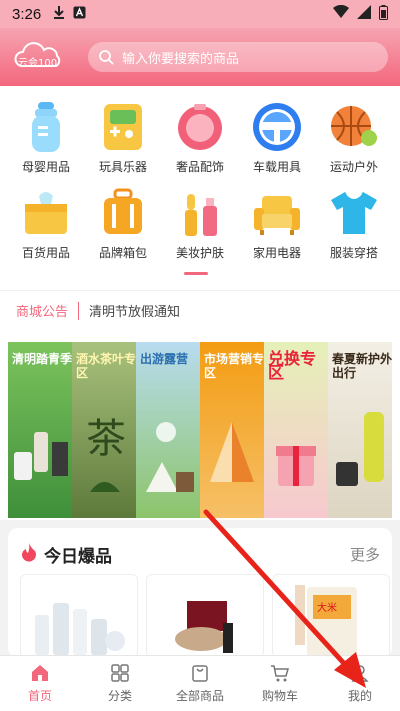 The image size is (400, 711). What do you see at coordinates (353, 167) in the screenshot?
I see `category-label: 运动户外` at bounding box center [353, 167].